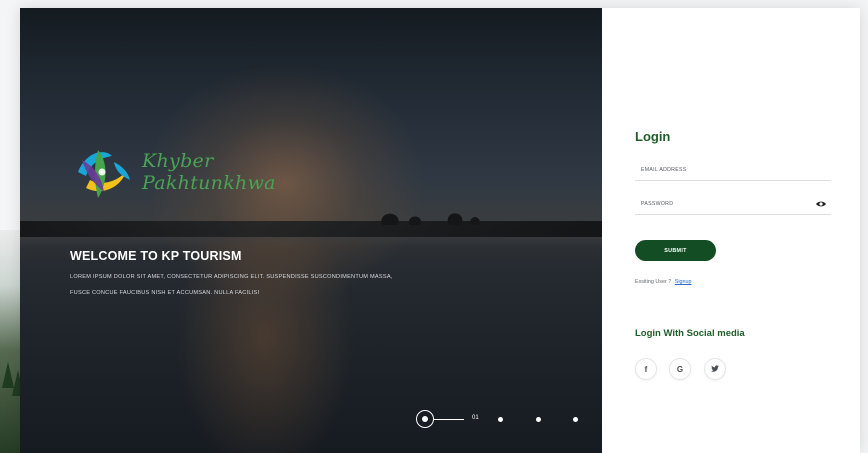  I want to click on brand-name: Khyber Pakhtunkhwa, so click(209, 172).